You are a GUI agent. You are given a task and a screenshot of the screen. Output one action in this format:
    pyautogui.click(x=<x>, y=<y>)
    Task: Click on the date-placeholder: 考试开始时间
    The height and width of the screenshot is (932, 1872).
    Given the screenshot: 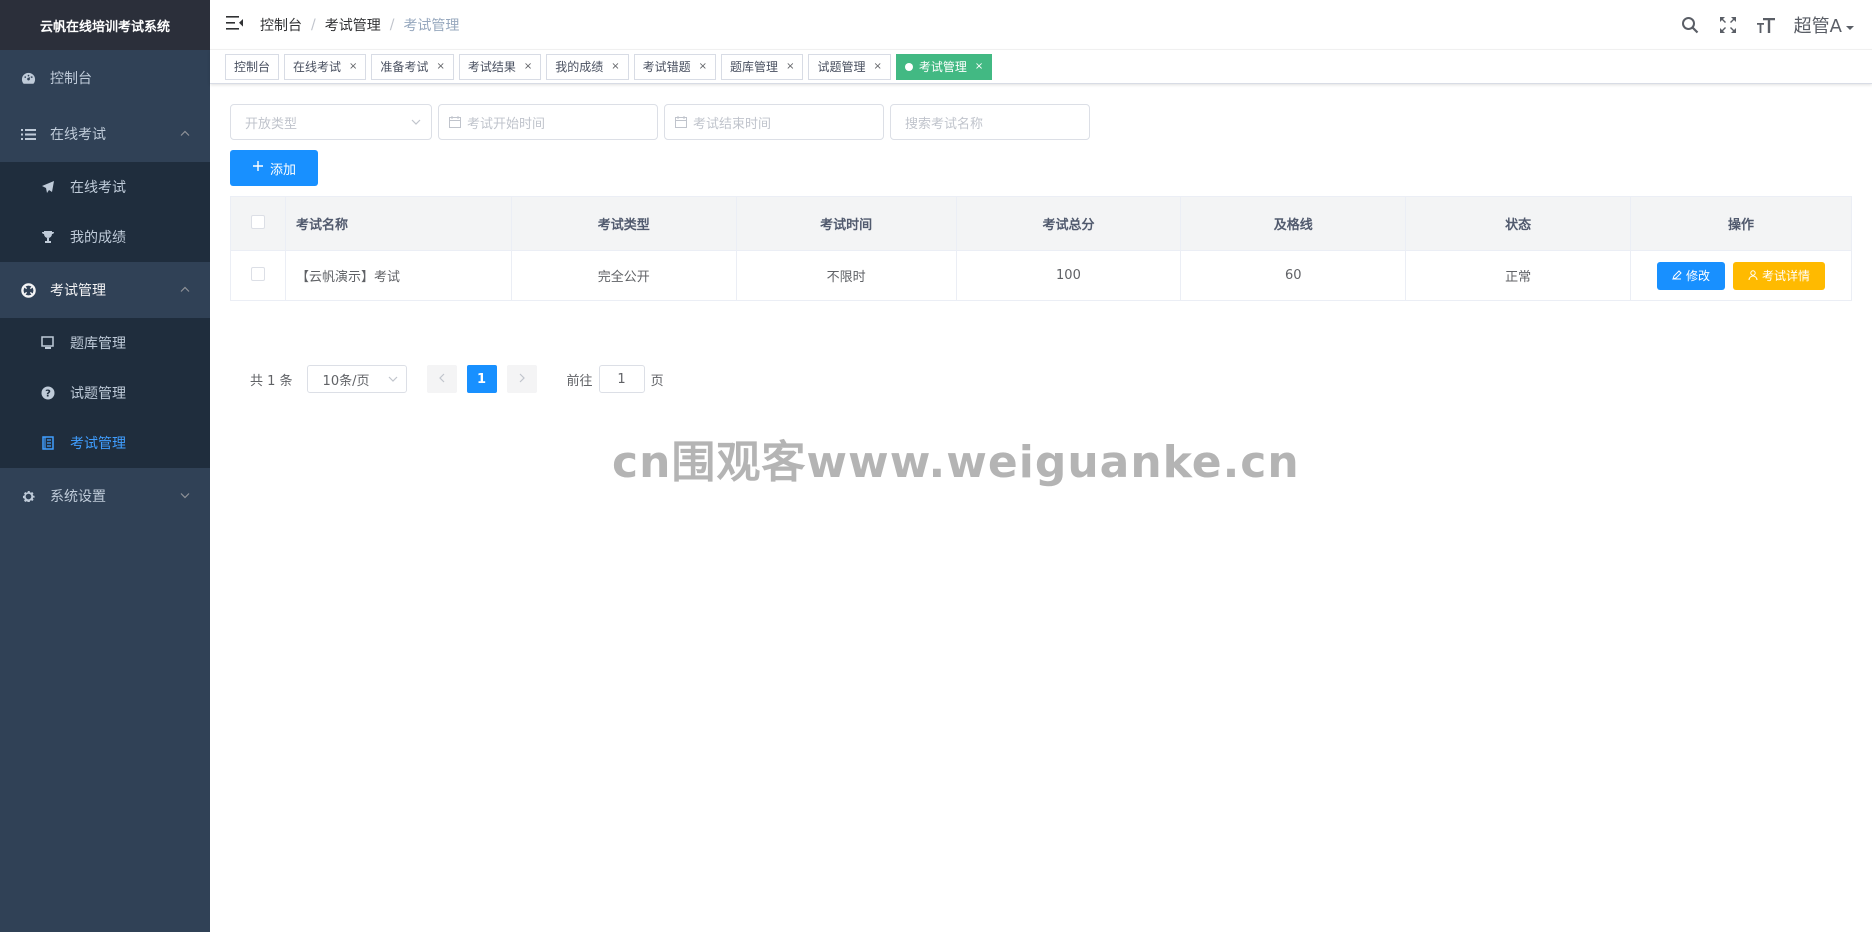 What is the action you would take?
    pyautogui.click(x=506, y=124)
    